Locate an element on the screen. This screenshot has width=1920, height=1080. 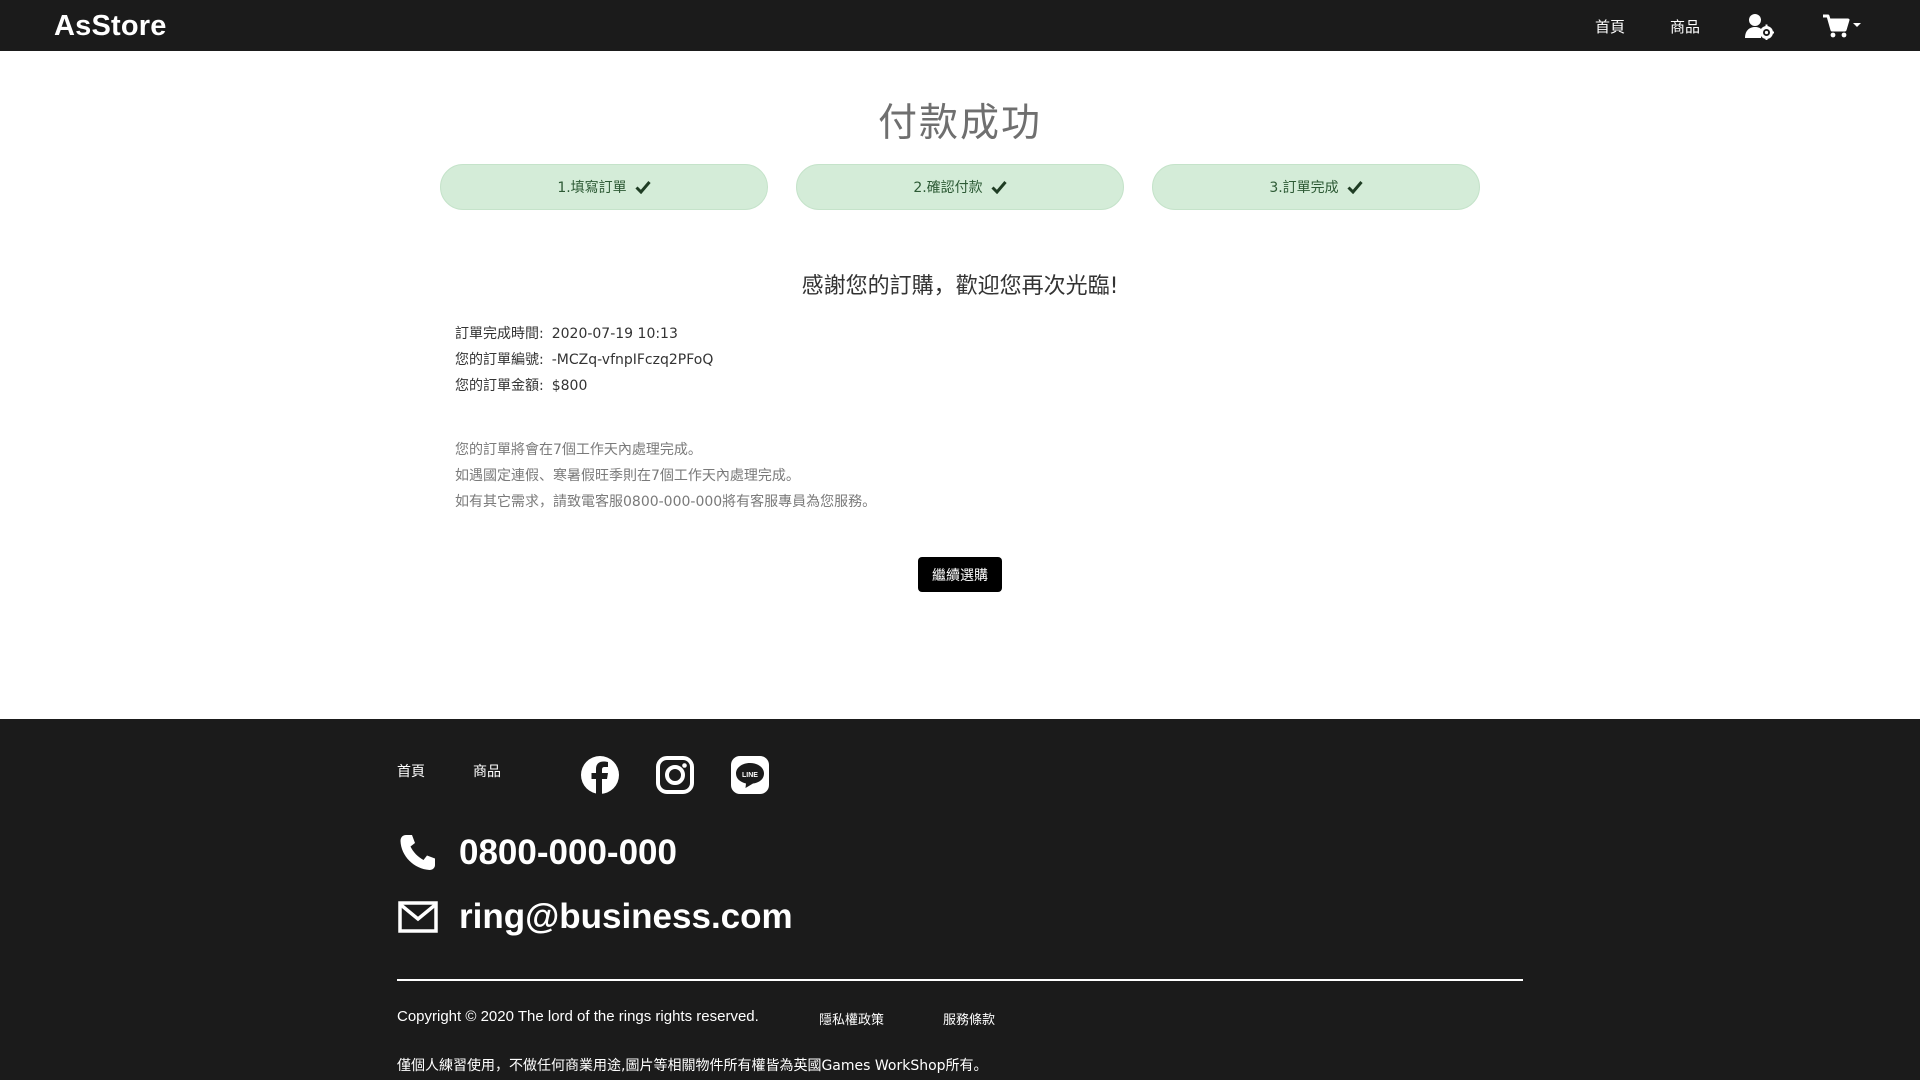
note-line: 如有其它需求，請致電客服0800-000-000將有客服專員為您服務。 is located at coordinates (666, 502).